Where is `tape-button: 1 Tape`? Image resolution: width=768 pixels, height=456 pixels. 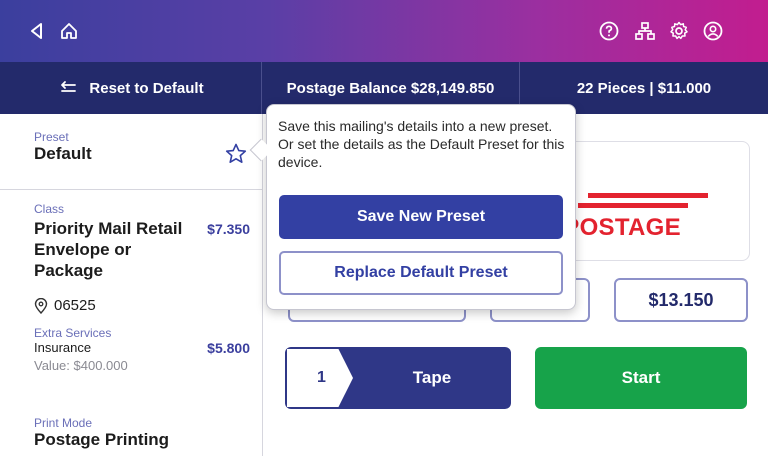 tape-button: 1 Tape is located at coordinates (398, 378).